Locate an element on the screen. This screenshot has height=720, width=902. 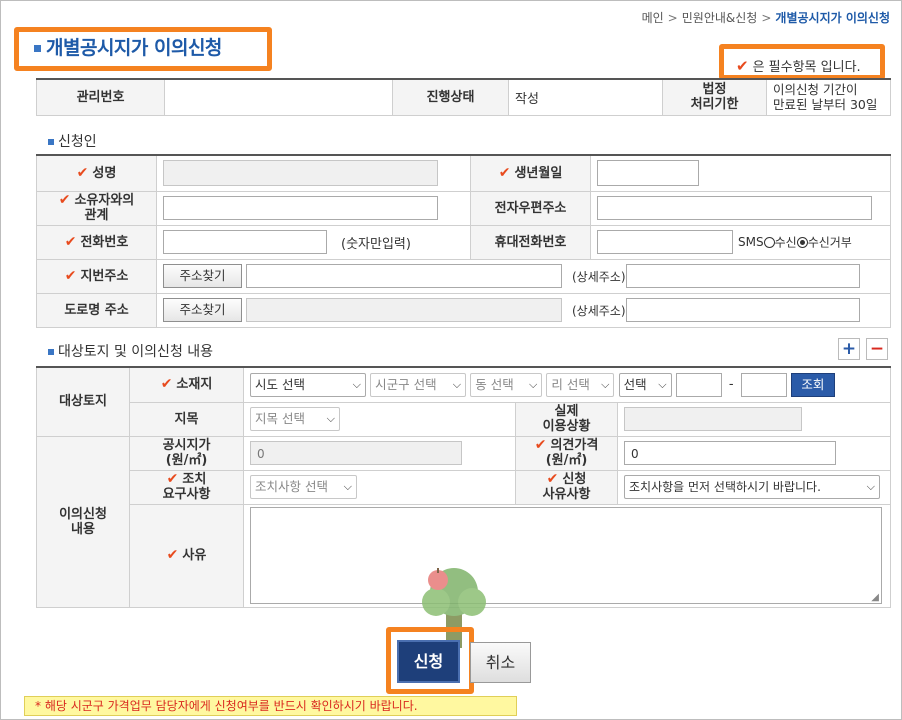
sms-opt-in-radio is located at coordinates (769, 242).